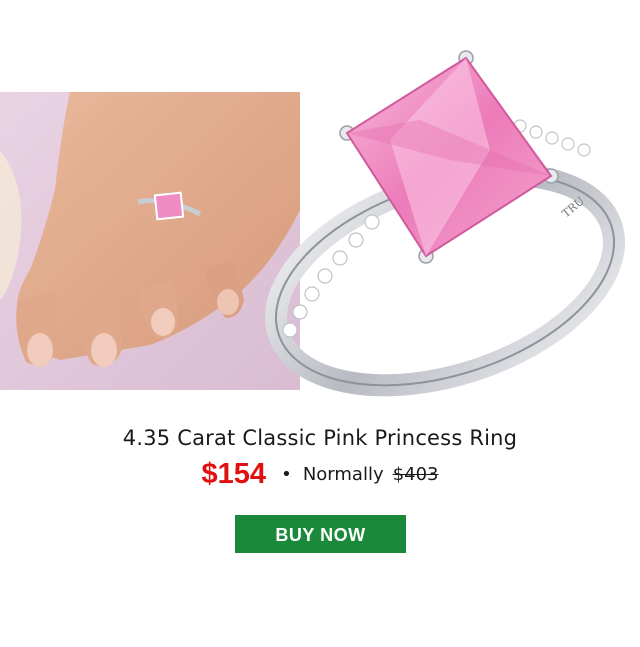 This screenshot has width=640, height=647. Describe the element at coordinates (320, 438) in the screenshot. I see `product-title: 4.35 Carat Classic Pink Princess Ring` at that location.